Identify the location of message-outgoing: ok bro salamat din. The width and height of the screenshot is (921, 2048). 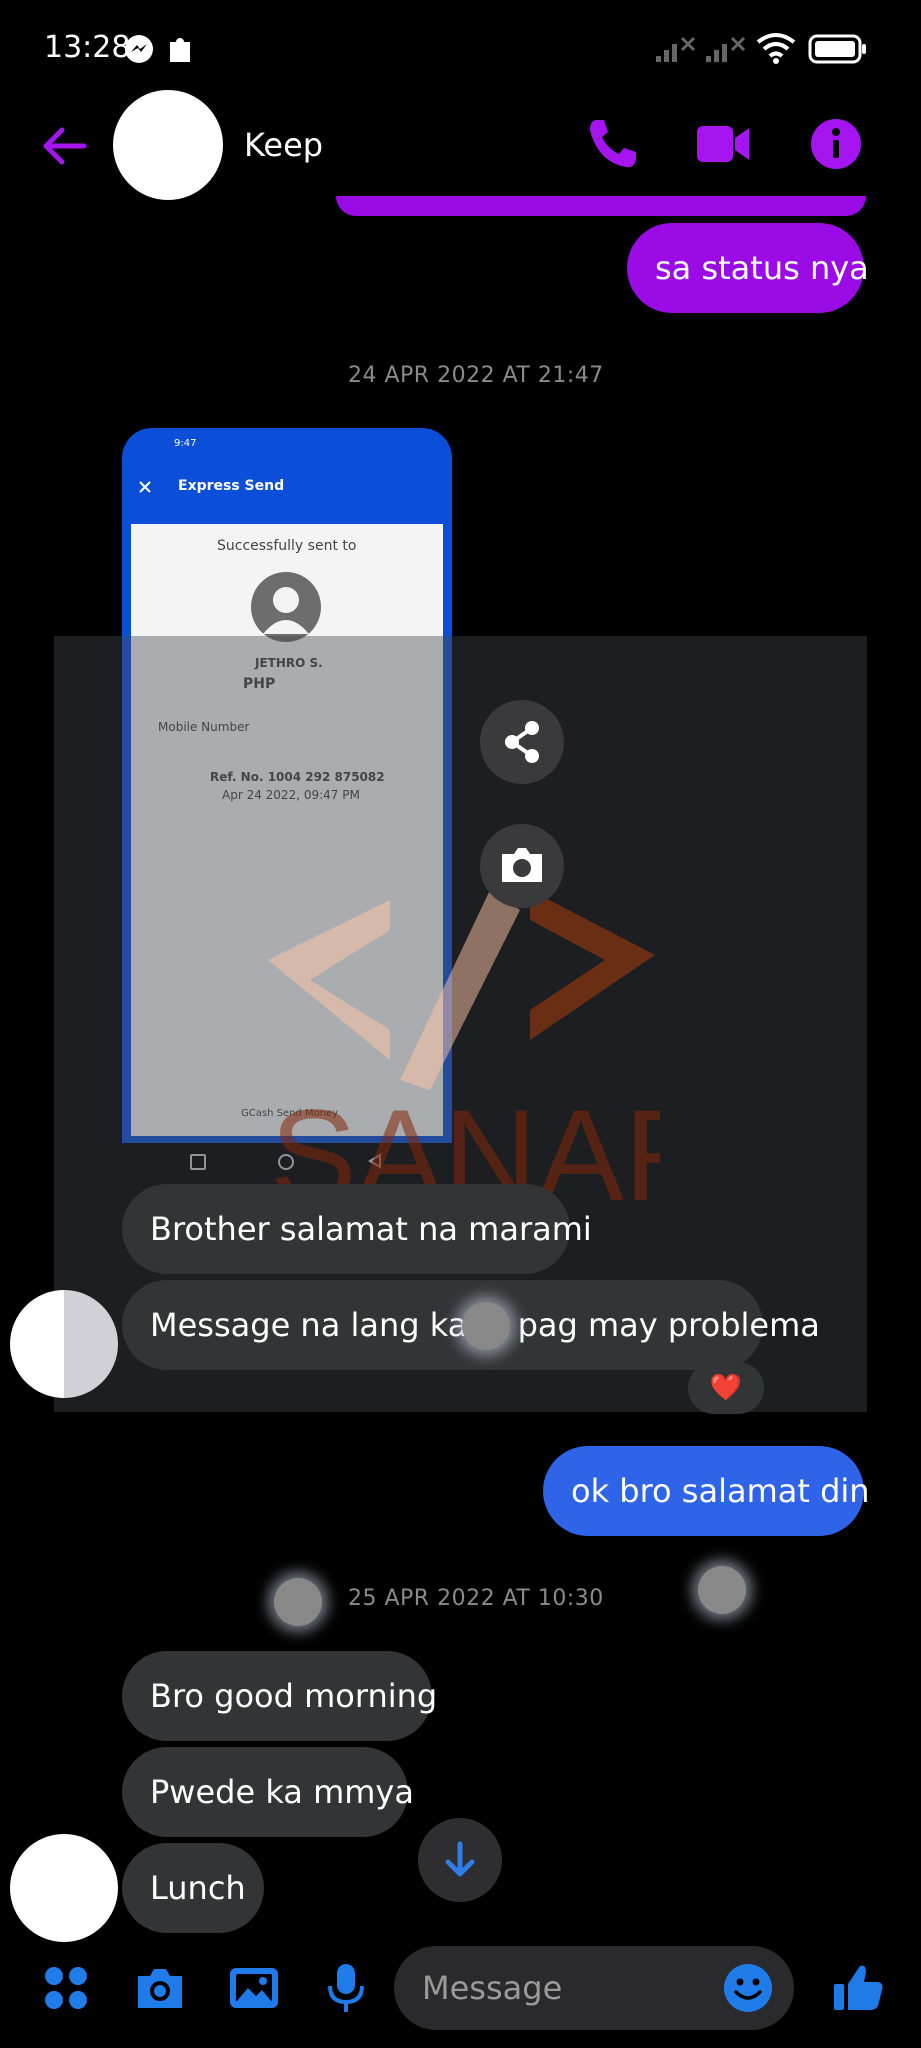
(706, 1491).